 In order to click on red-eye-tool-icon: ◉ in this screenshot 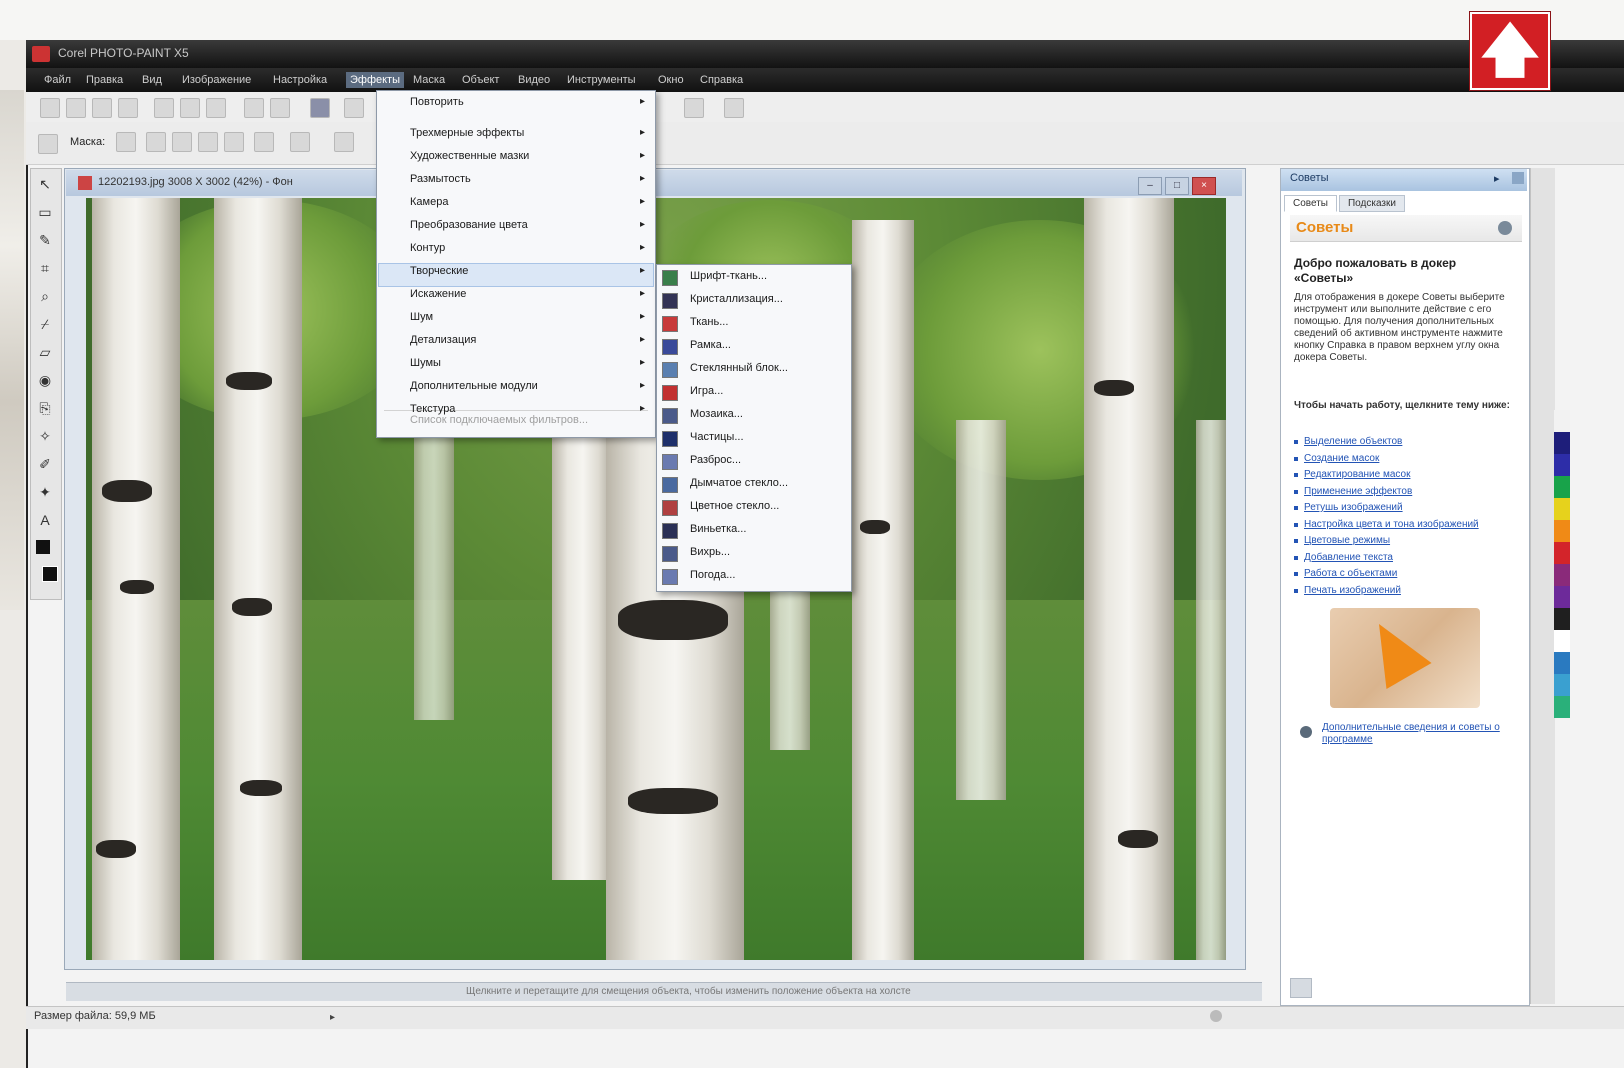, I will do `click(45, 380)`.